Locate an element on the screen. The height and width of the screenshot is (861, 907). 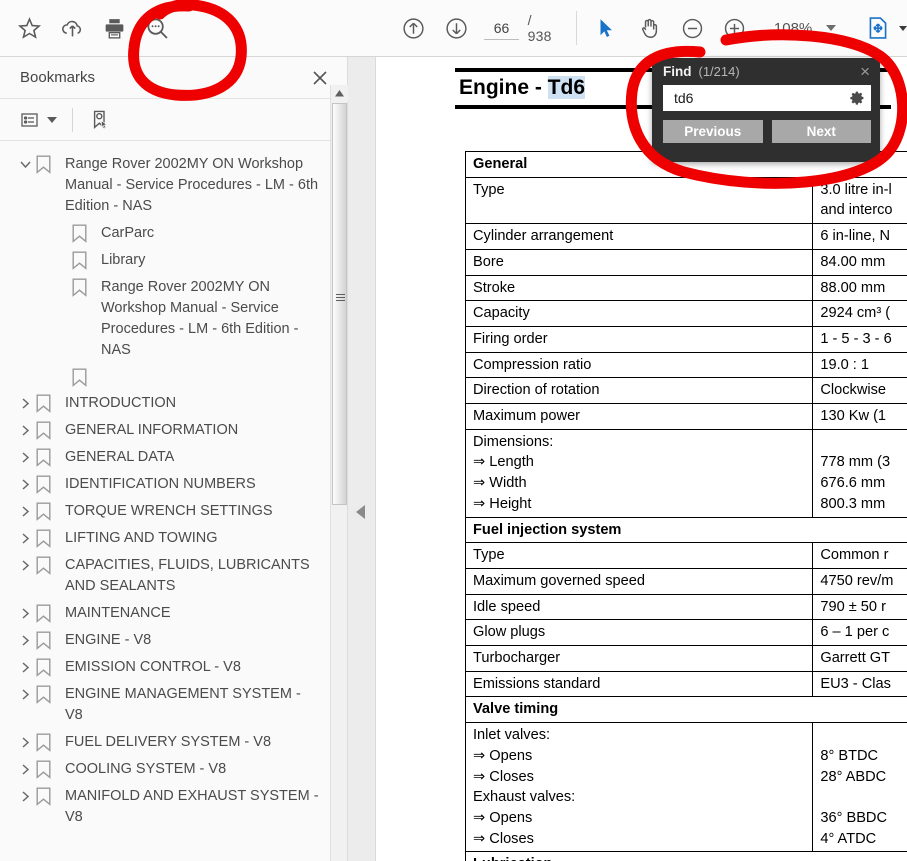
bookmark-item is located at coordinates (165, 377).